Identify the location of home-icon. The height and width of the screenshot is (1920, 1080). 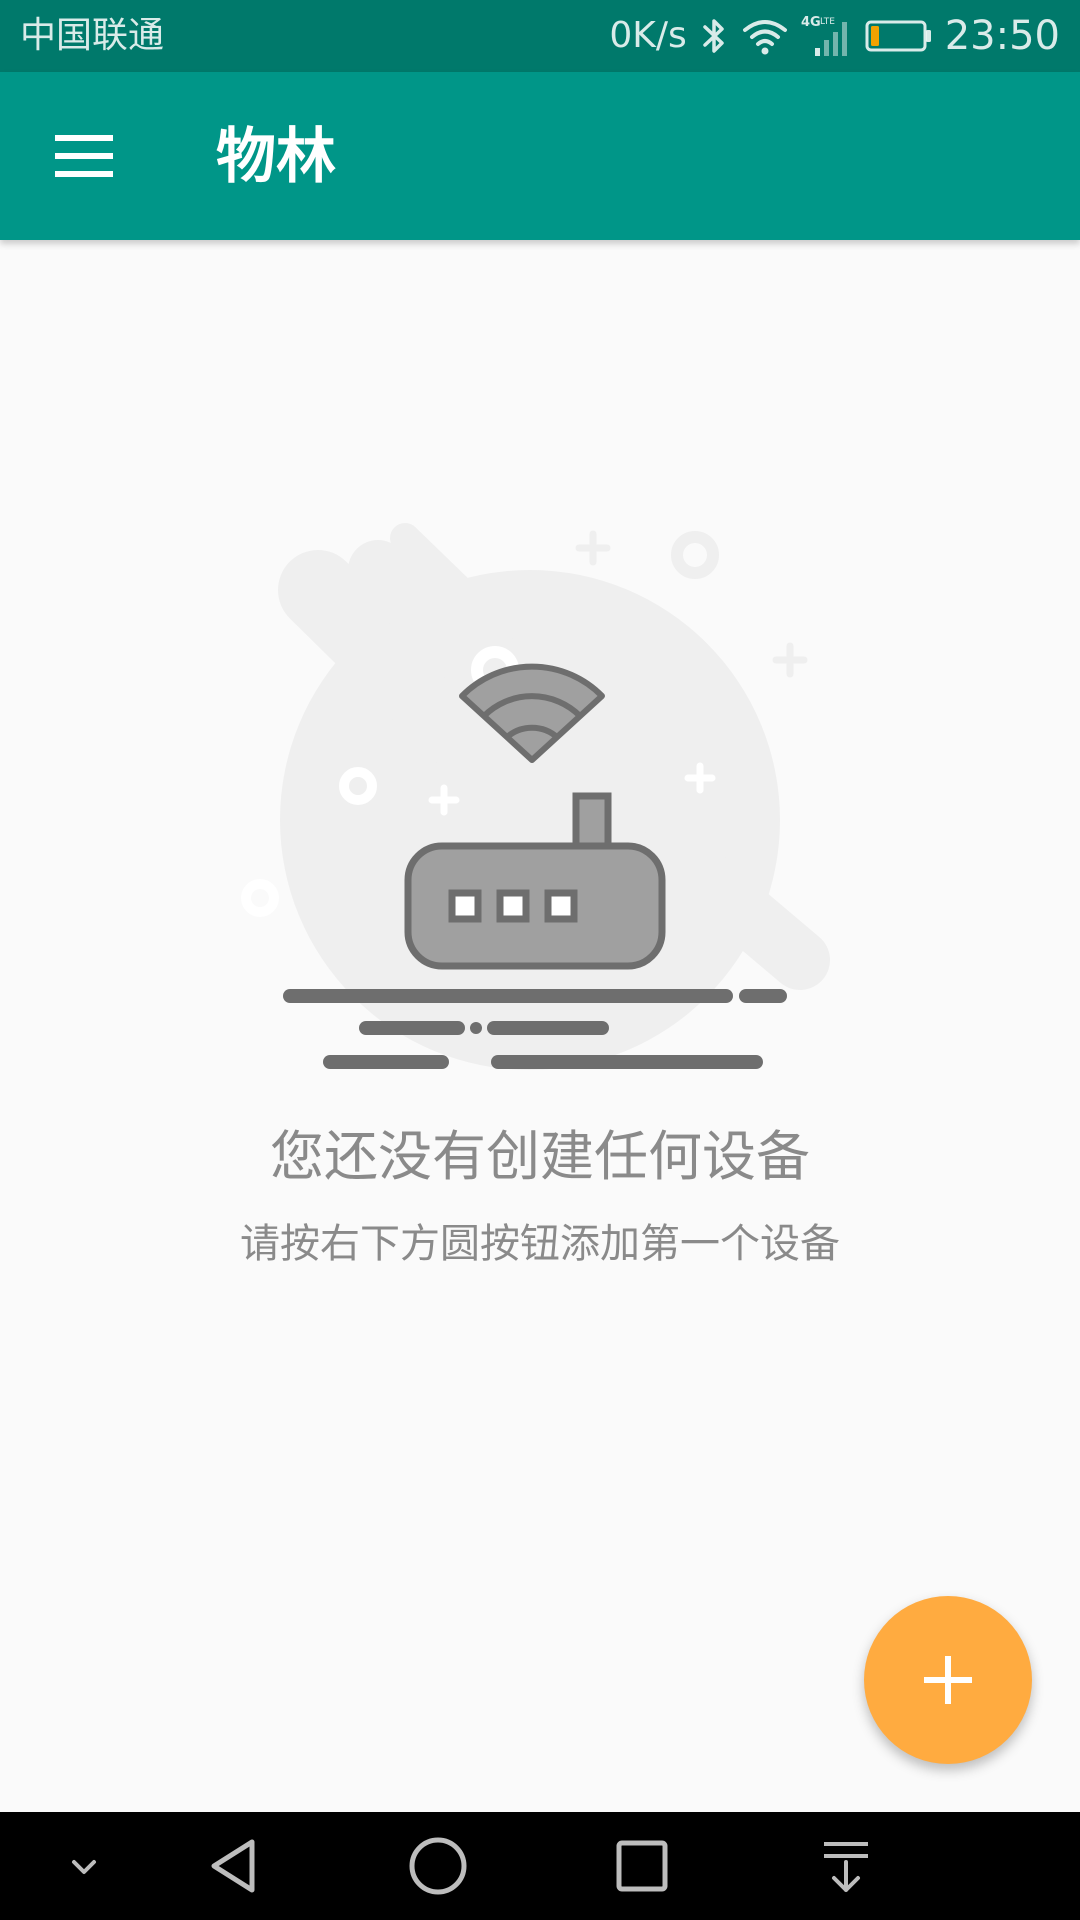
(438, 1866).